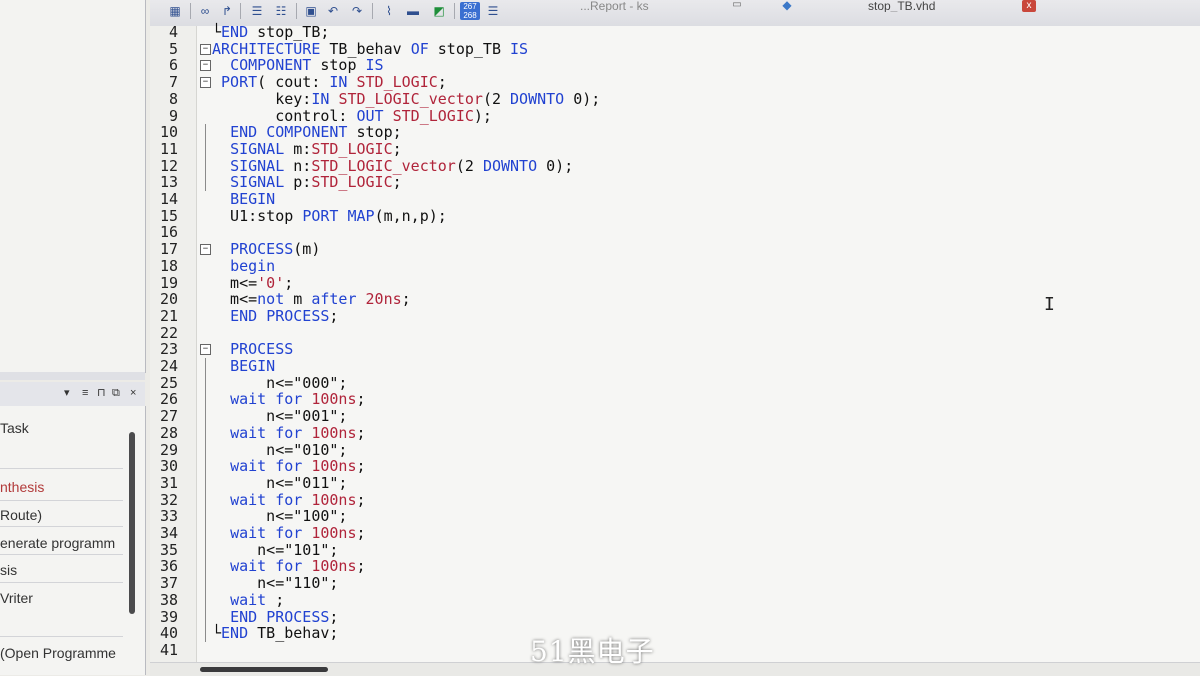  I want to click on list-view-toolbar-icon: ☰, so click(493, 11).